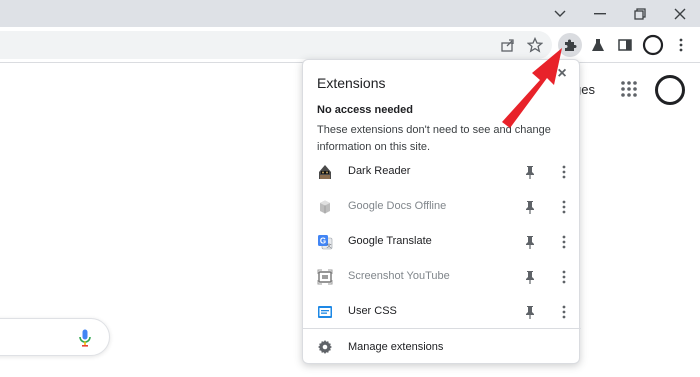  What do you see at coordinates (325, 207) in the screenshot?
I see `docs-offline-icon` at bounding box center [325, 207].